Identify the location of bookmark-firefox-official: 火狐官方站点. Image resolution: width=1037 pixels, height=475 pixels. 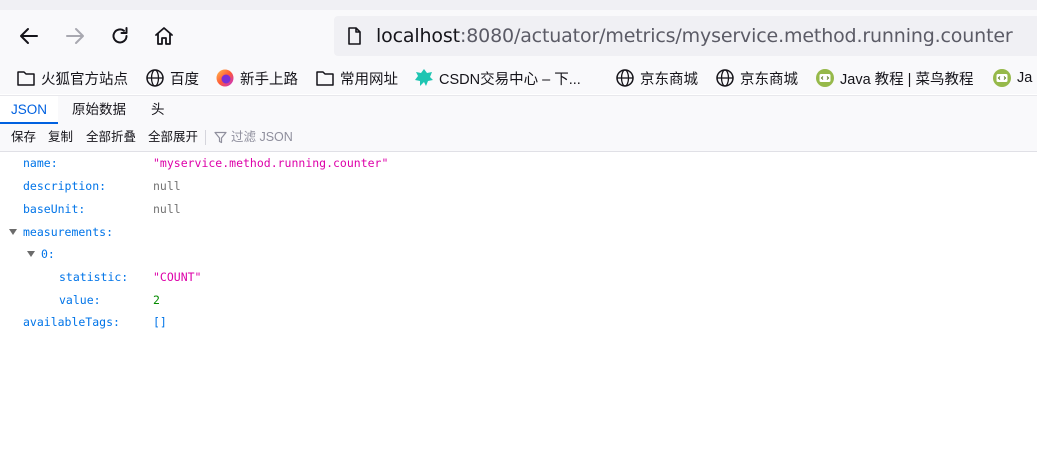
(72, 78).